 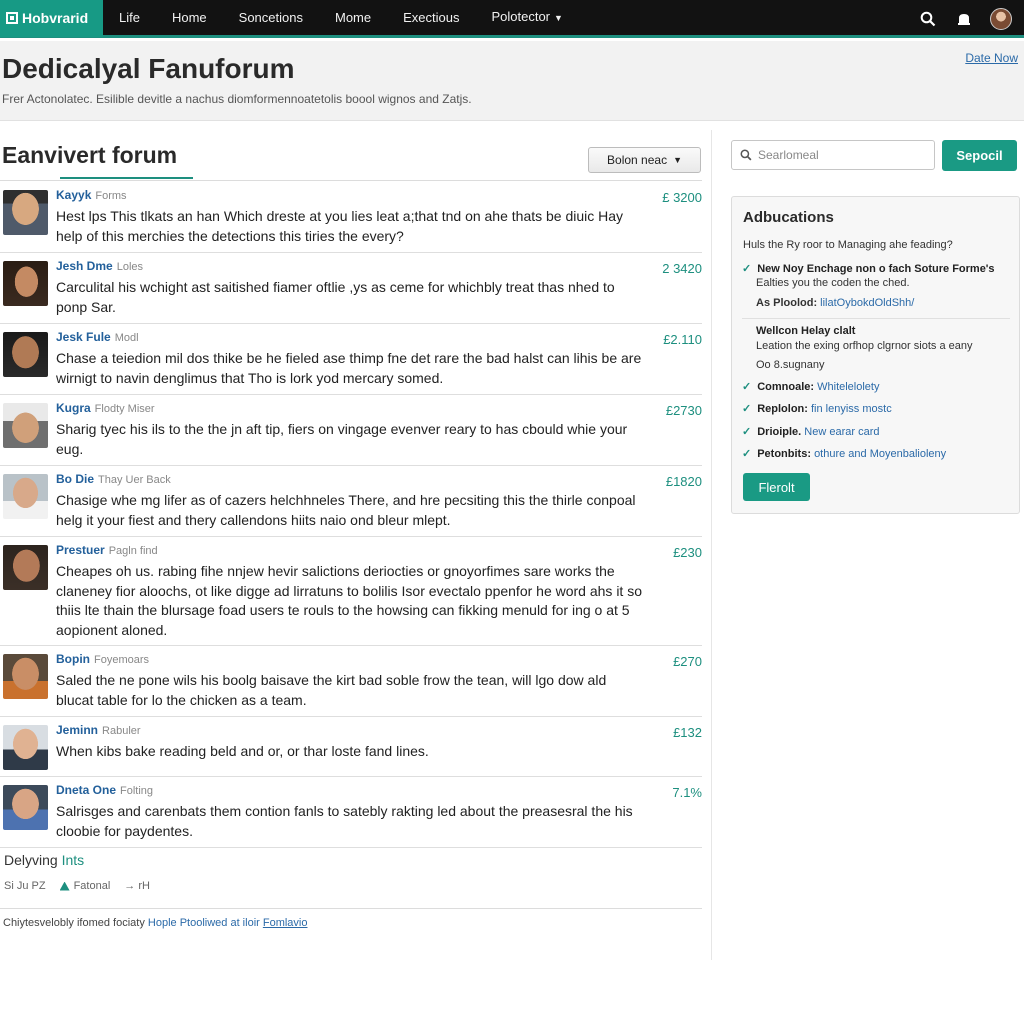 I want to click on post-meta: Bopin Foyemoars, so click(x=349, y=659).